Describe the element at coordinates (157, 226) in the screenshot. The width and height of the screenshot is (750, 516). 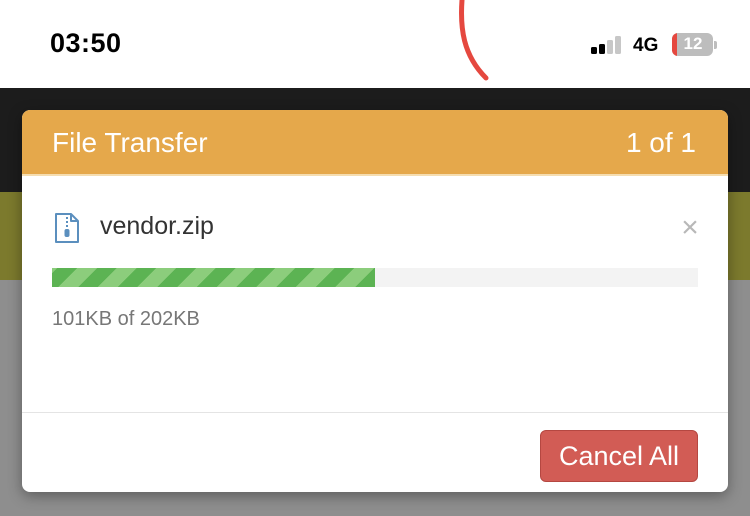
I see `file-name: vendor.zip` at that location.